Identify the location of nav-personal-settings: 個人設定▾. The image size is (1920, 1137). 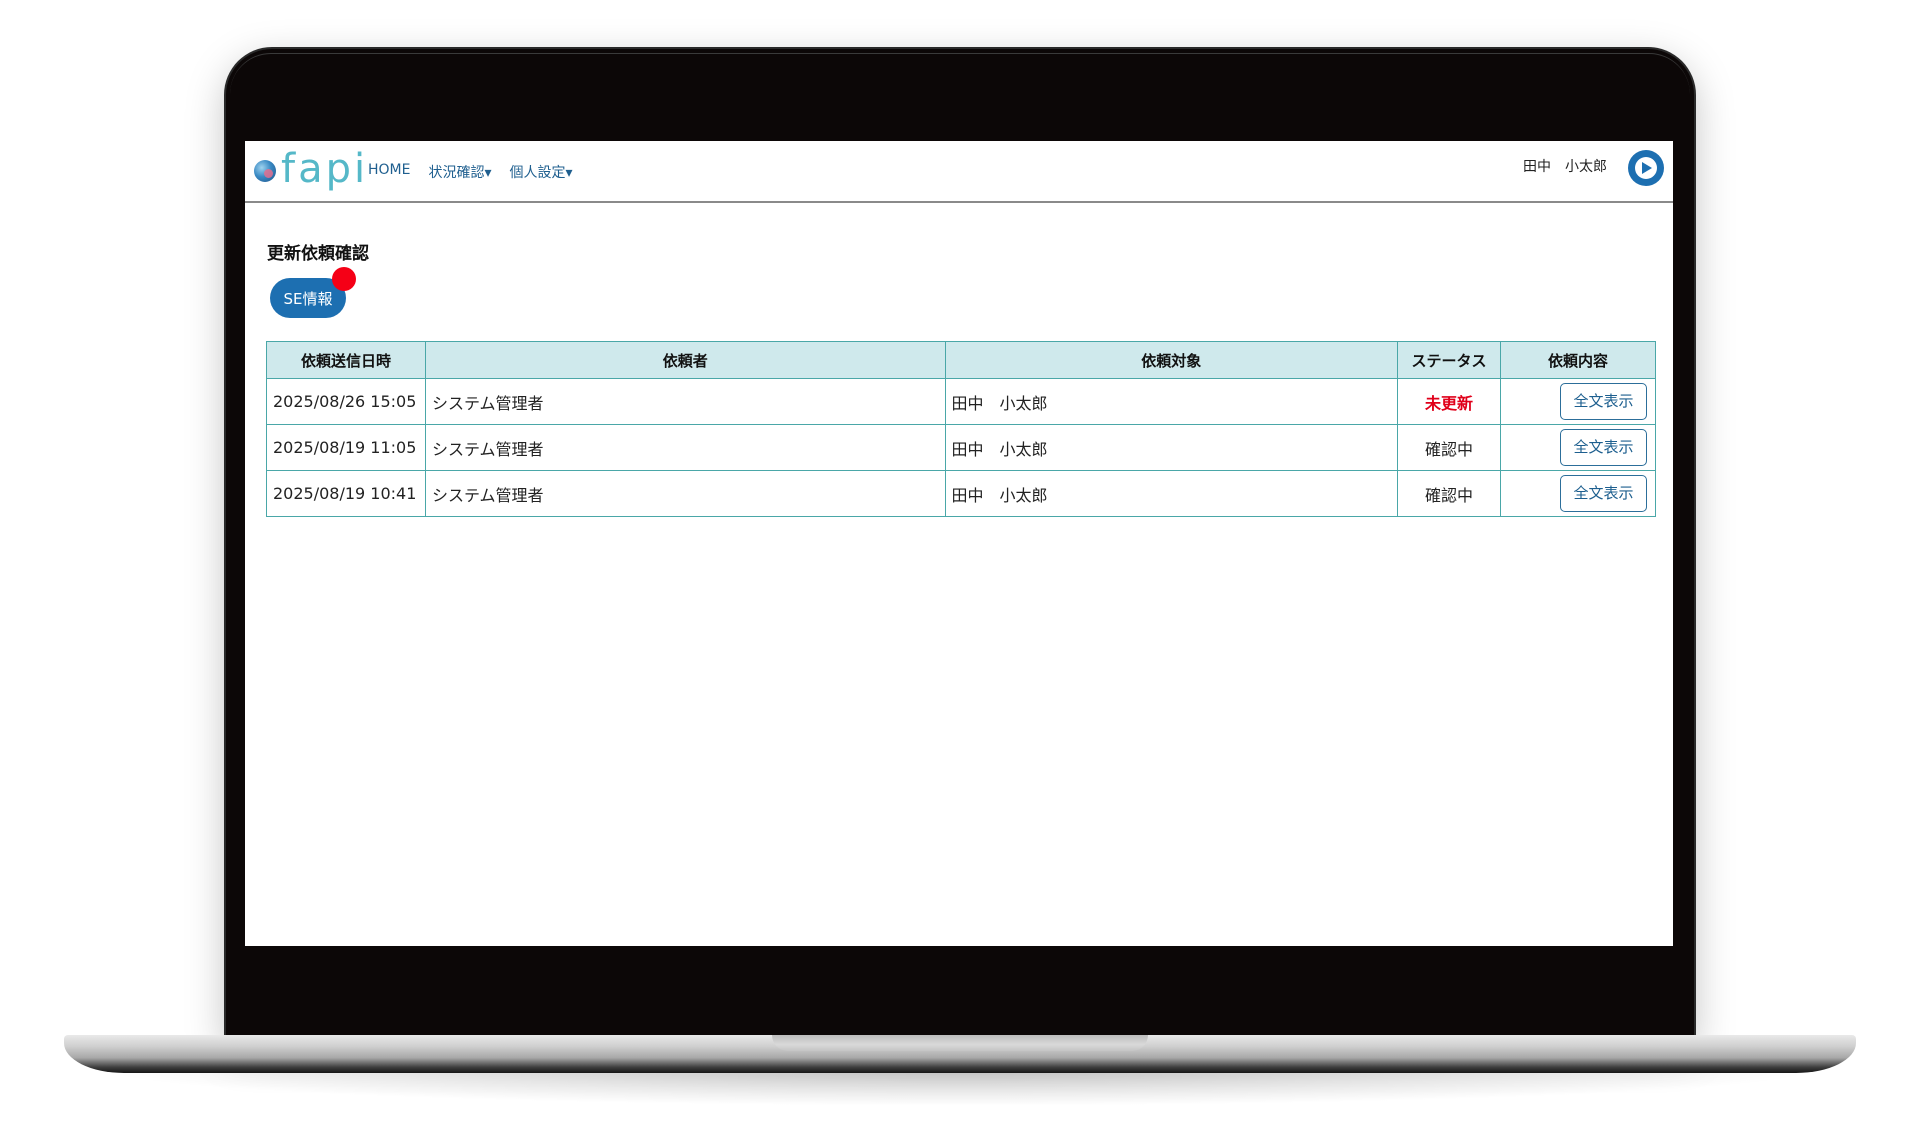
(541, 172).